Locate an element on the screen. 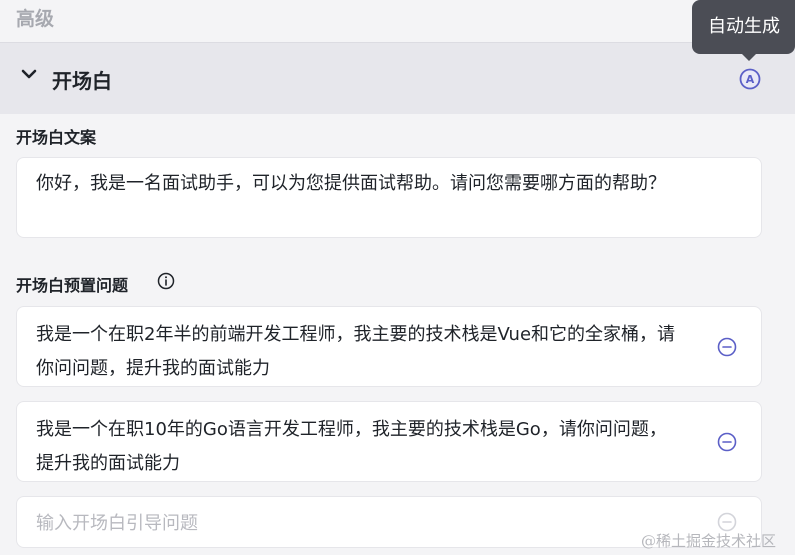 This screenshot has height=555, width=795. chevron-down-icon is located at coordinates (29, 74).